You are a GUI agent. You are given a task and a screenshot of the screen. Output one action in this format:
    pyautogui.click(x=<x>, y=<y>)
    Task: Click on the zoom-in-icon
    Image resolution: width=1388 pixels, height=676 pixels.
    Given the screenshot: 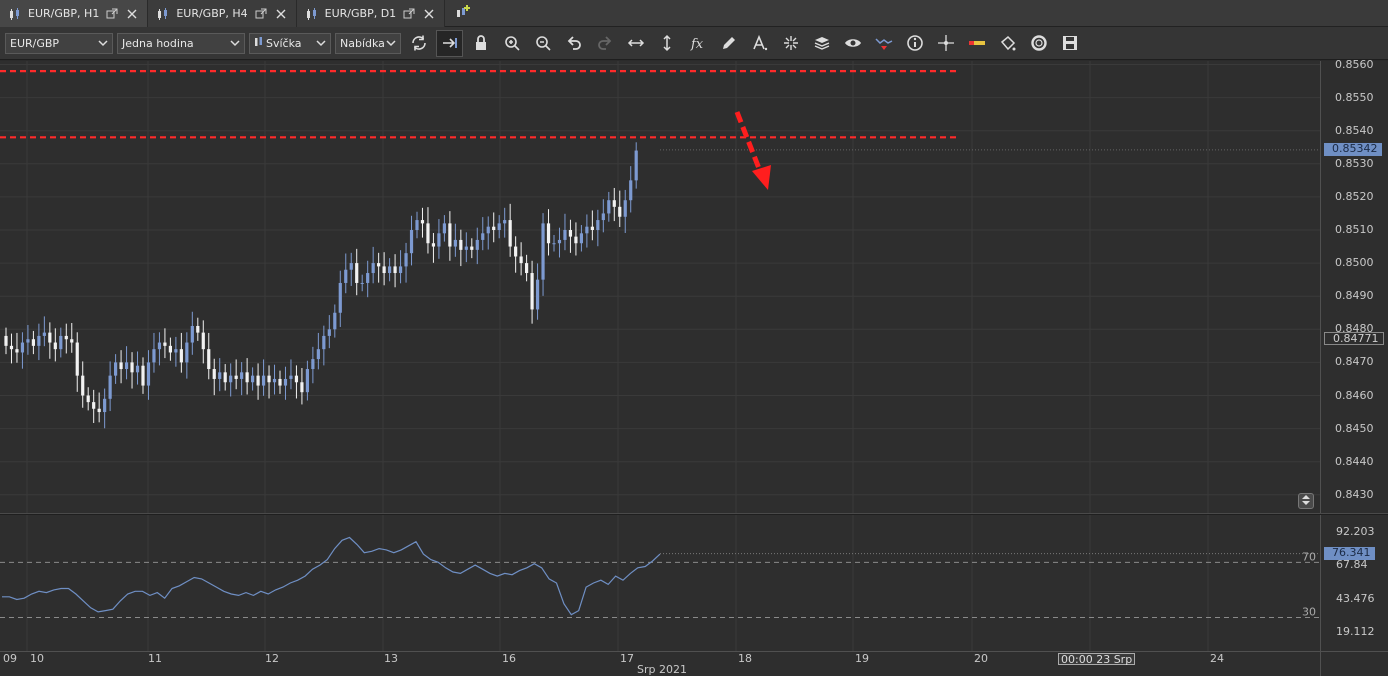 What is the action you would take?
    pyautogui.click(x=511, y=43)
    